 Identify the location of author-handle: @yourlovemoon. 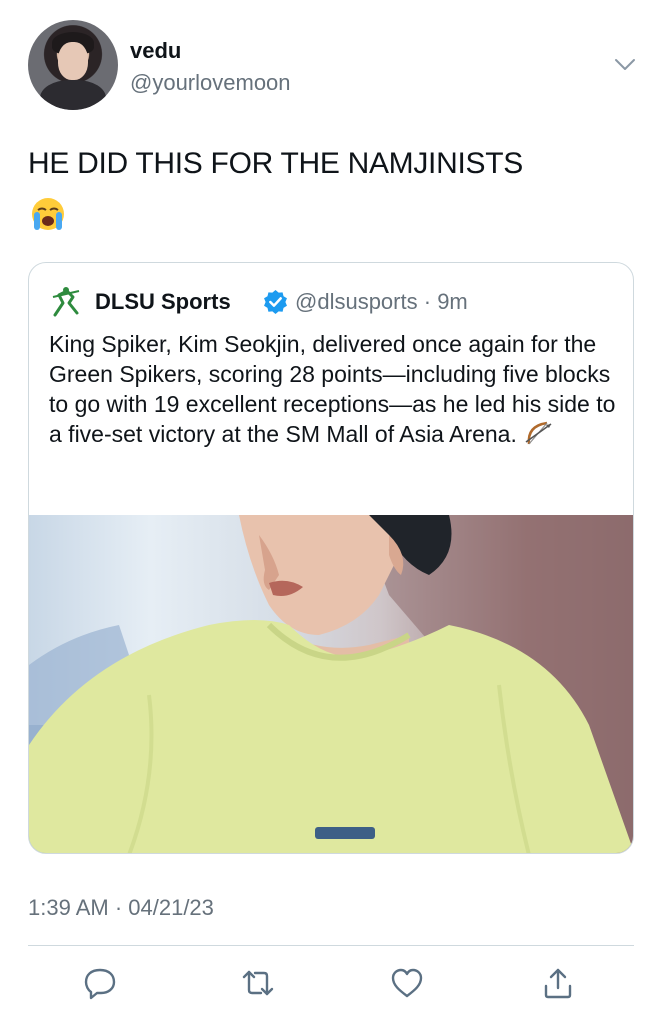
(210, 83).